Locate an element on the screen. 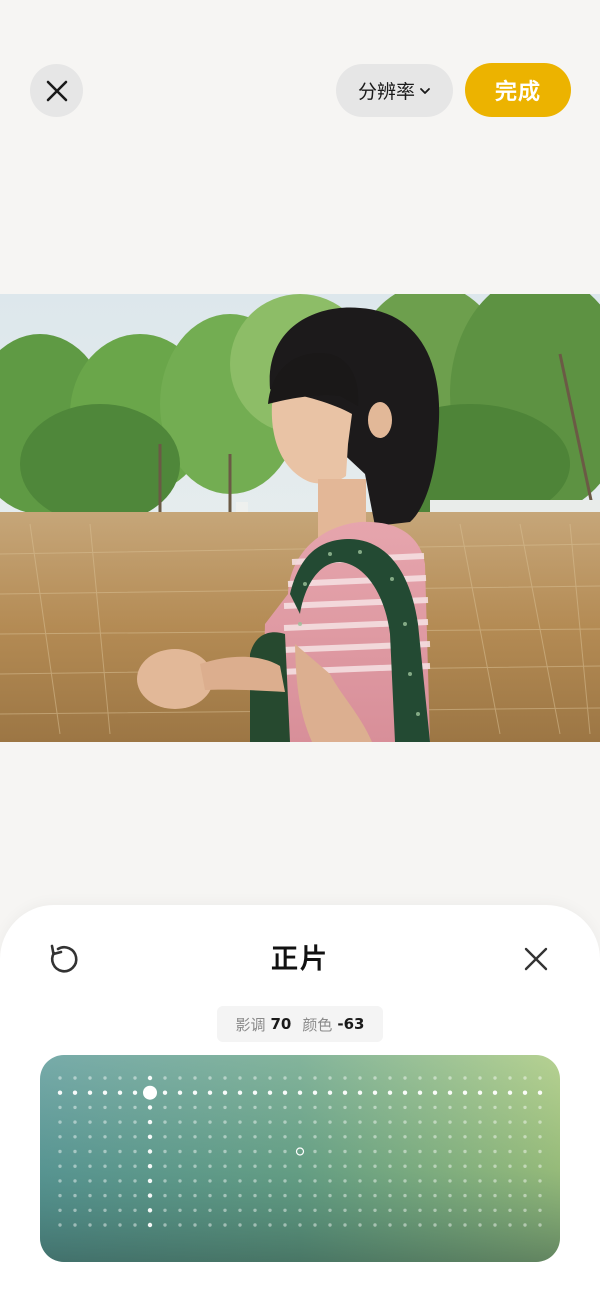 The width and height of the screenshot is (600, 1309). resolution-dropdown: 分辨率 is located at coordinates (394, 90).